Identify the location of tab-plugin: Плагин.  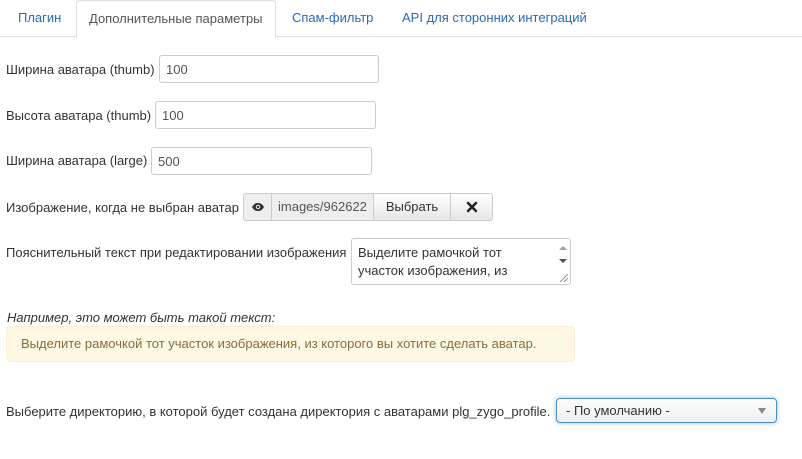
(39, 18).